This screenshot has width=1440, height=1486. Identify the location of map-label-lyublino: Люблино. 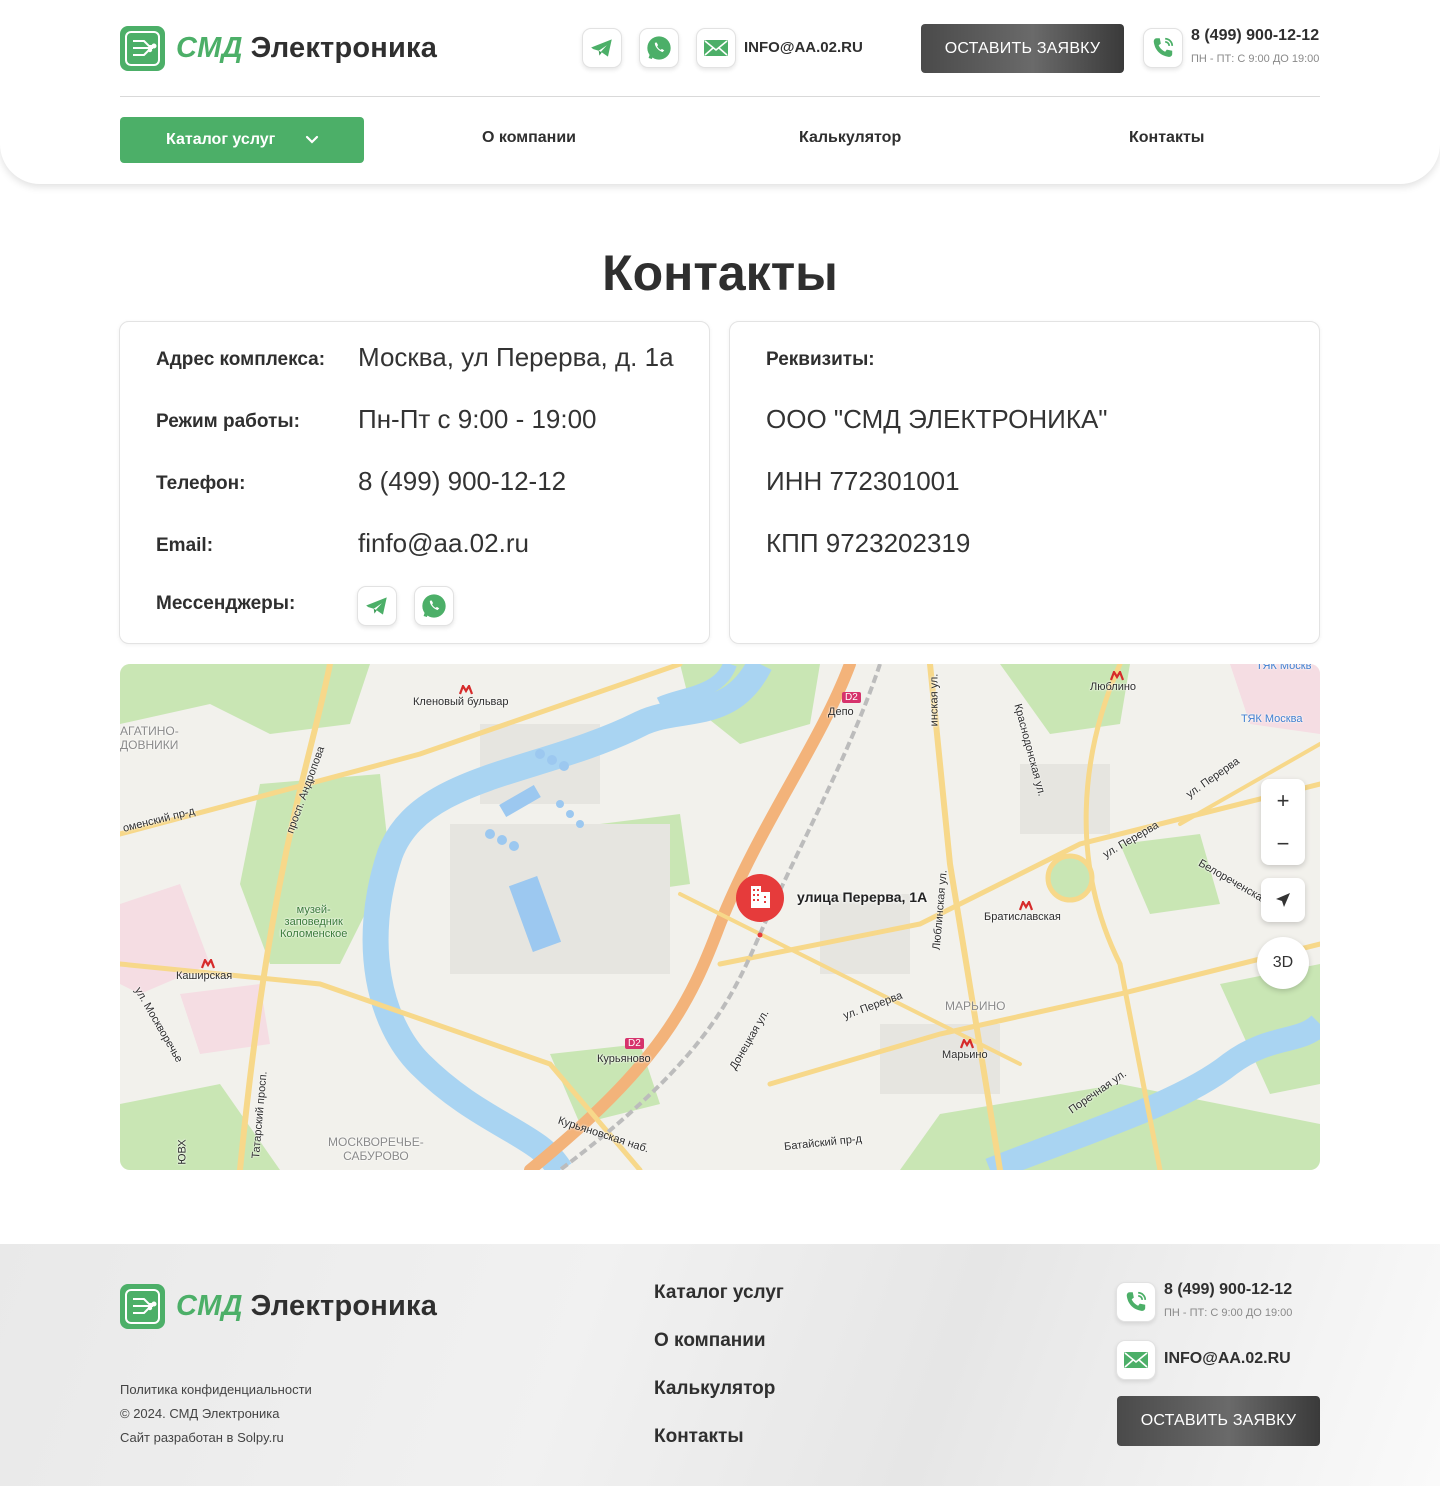
(1113, 687).